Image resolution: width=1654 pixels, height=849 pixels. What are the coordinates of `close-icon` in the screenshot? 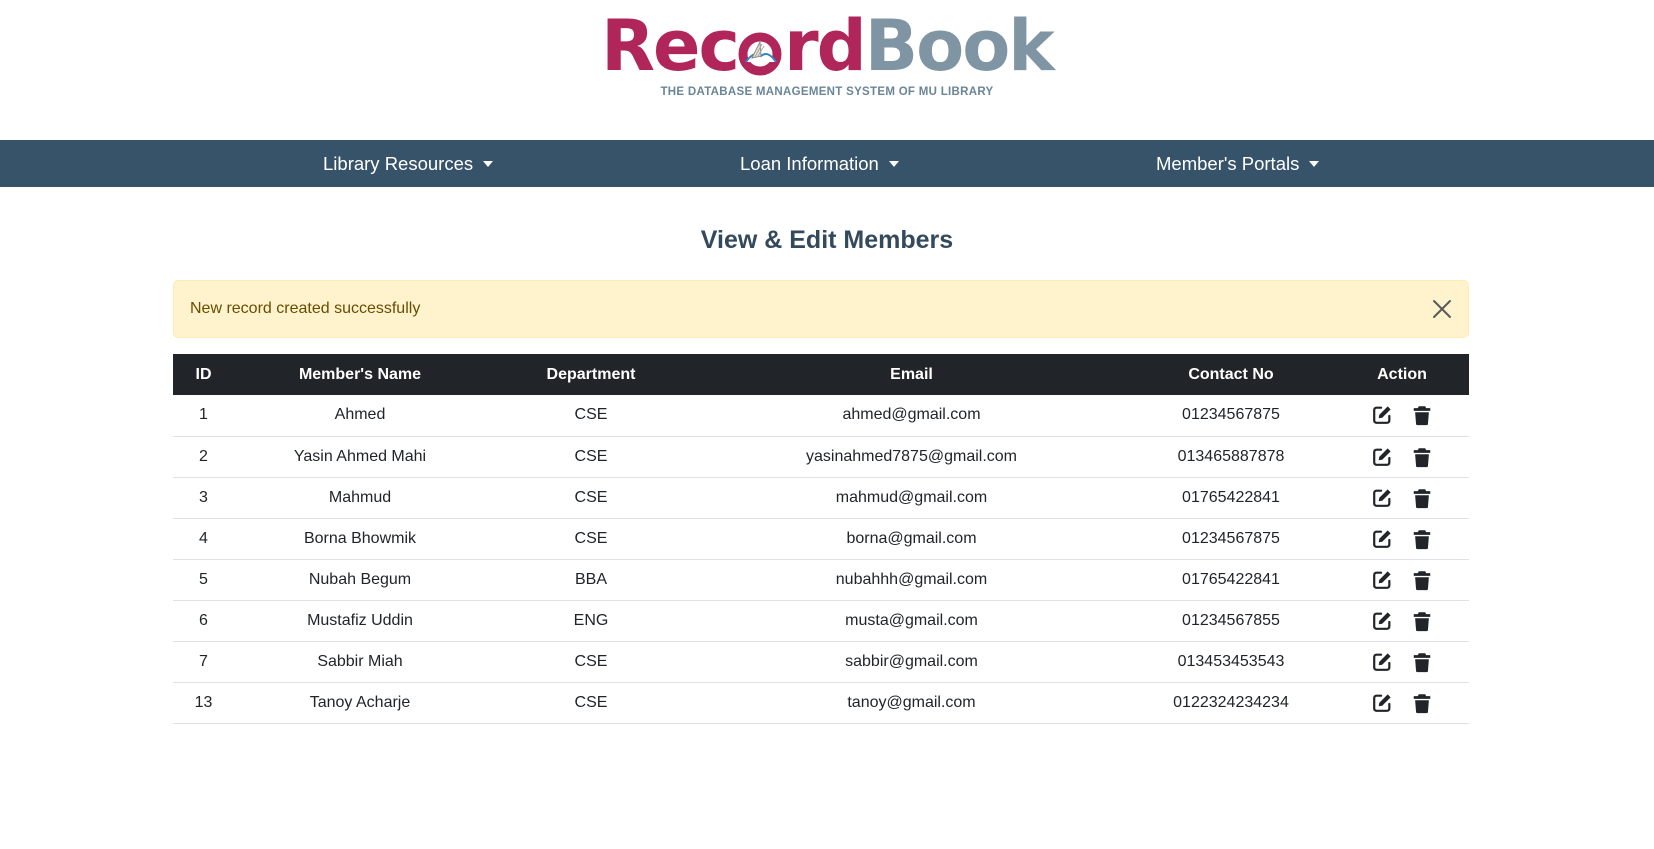 It's located at (1442, 309).